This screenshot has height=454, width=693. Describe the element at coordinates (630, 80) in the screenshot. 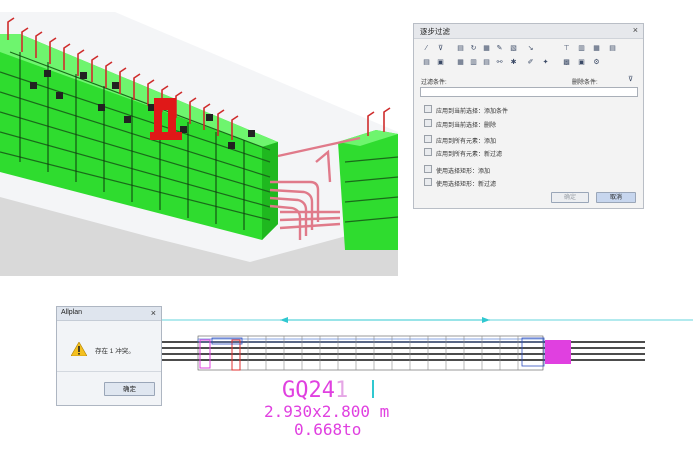

I see `funnel-icon: ⊽` at that location.